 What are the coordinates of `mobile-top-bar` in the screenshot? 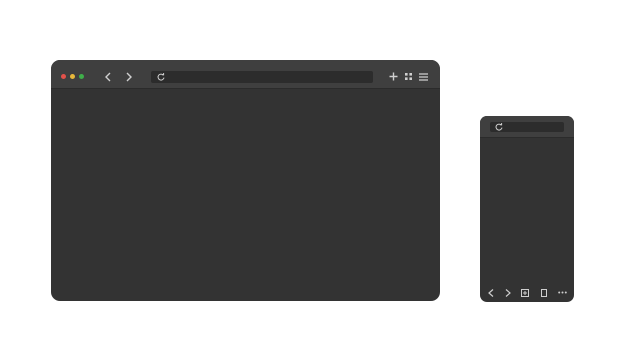 It's located at (527, 127).